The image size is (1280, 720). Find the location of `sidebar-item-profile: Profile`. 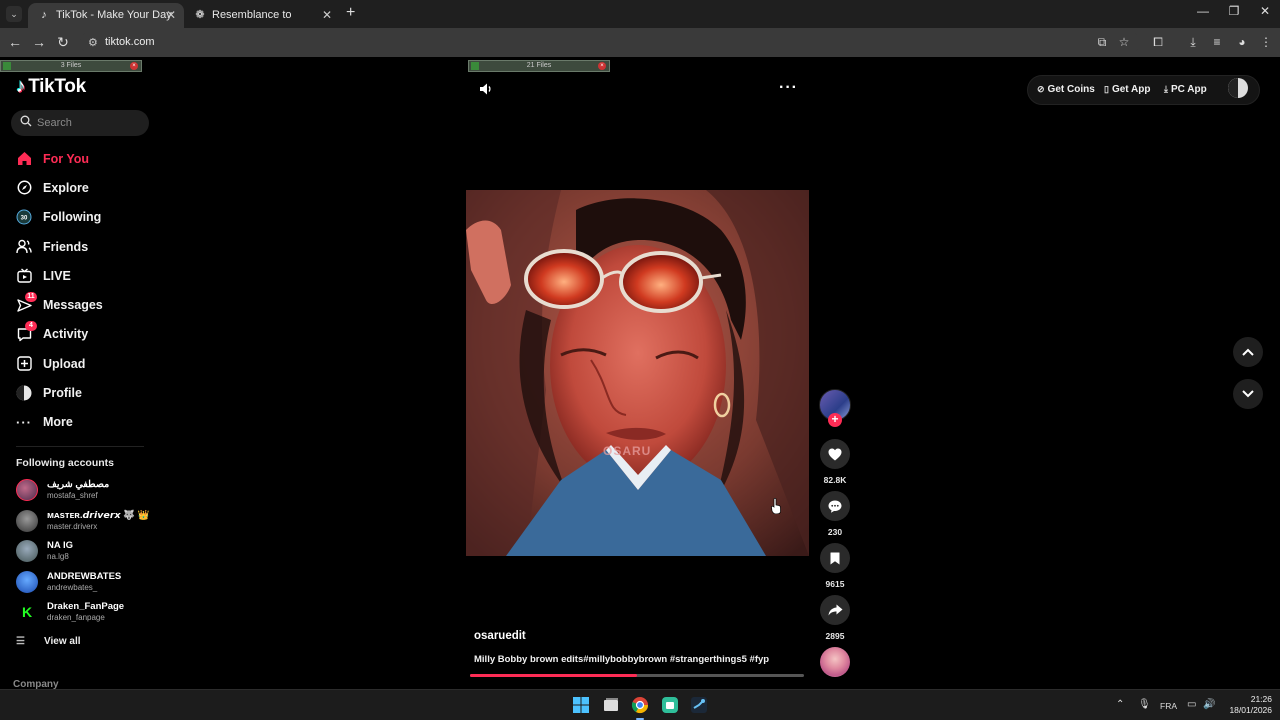

sidebar-item-profile: Profile is located at coordinates (86, 392).